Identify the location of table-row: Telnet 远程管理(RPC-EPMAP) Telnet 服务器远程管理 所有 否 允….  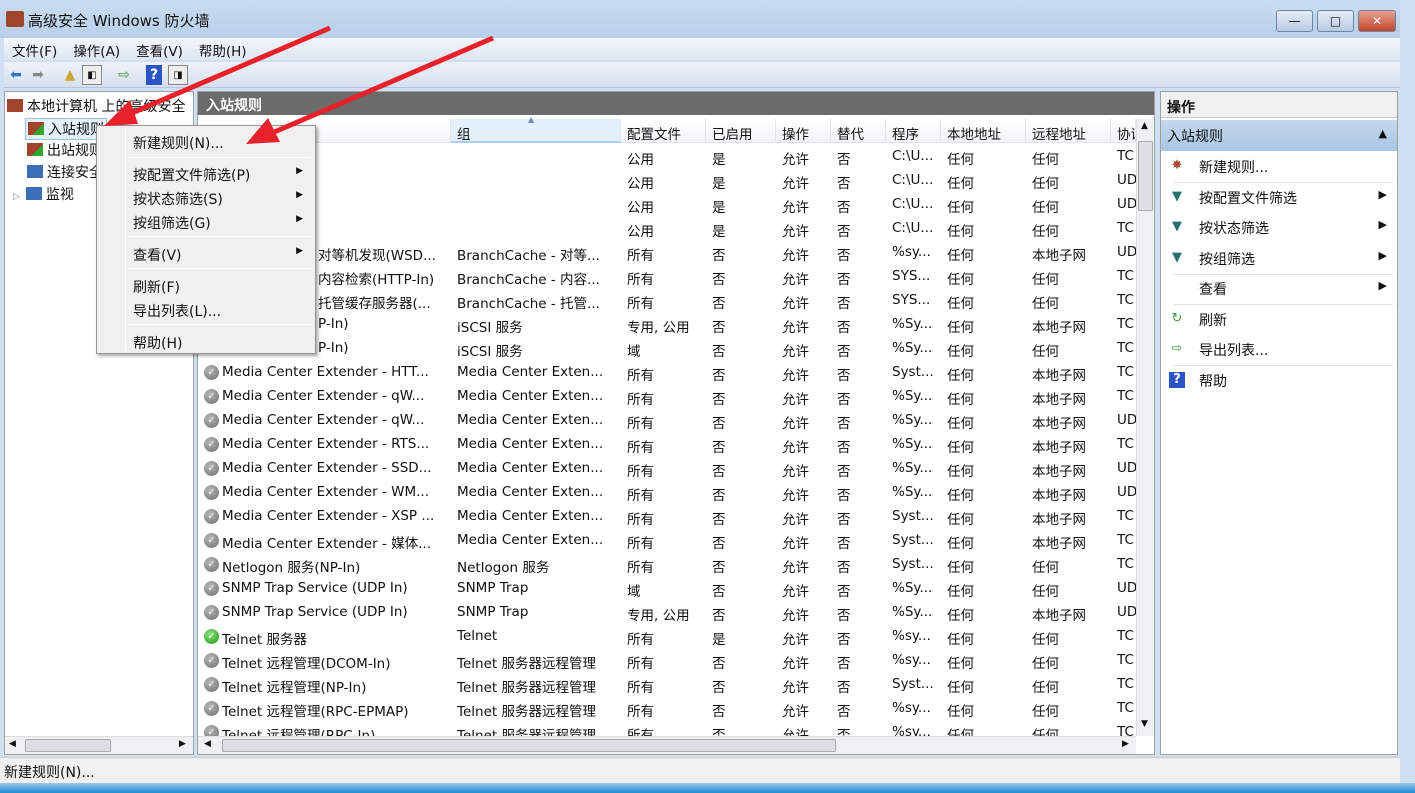
(667, 708).